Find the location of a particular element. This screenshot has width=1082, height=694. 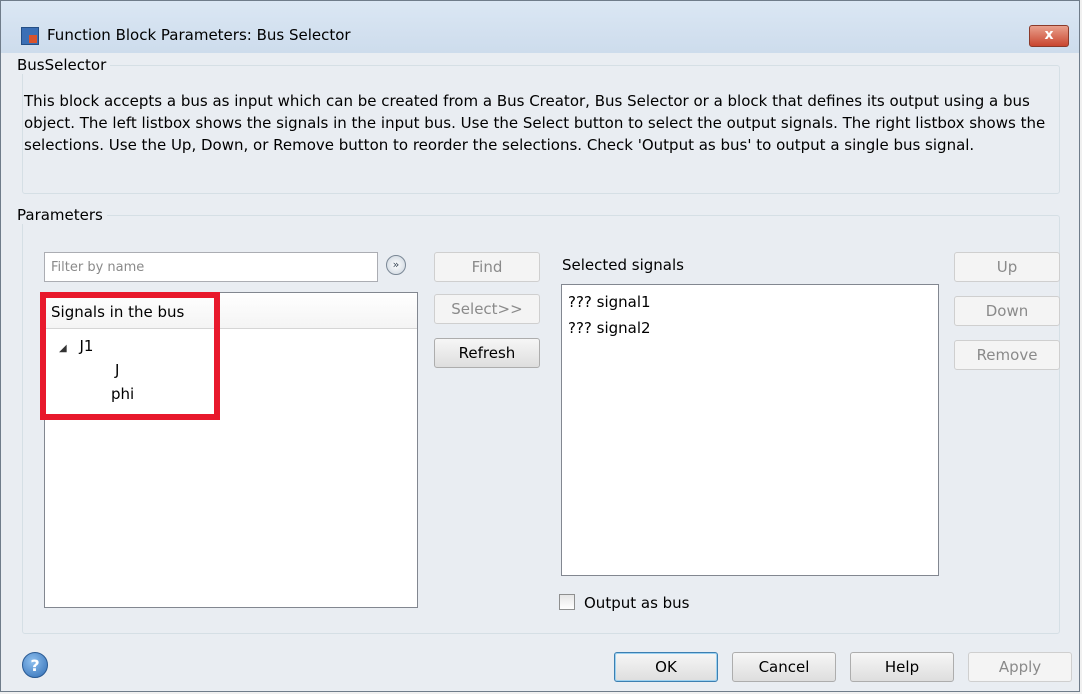

down-button: Down is located at coordinates (1007, 311).